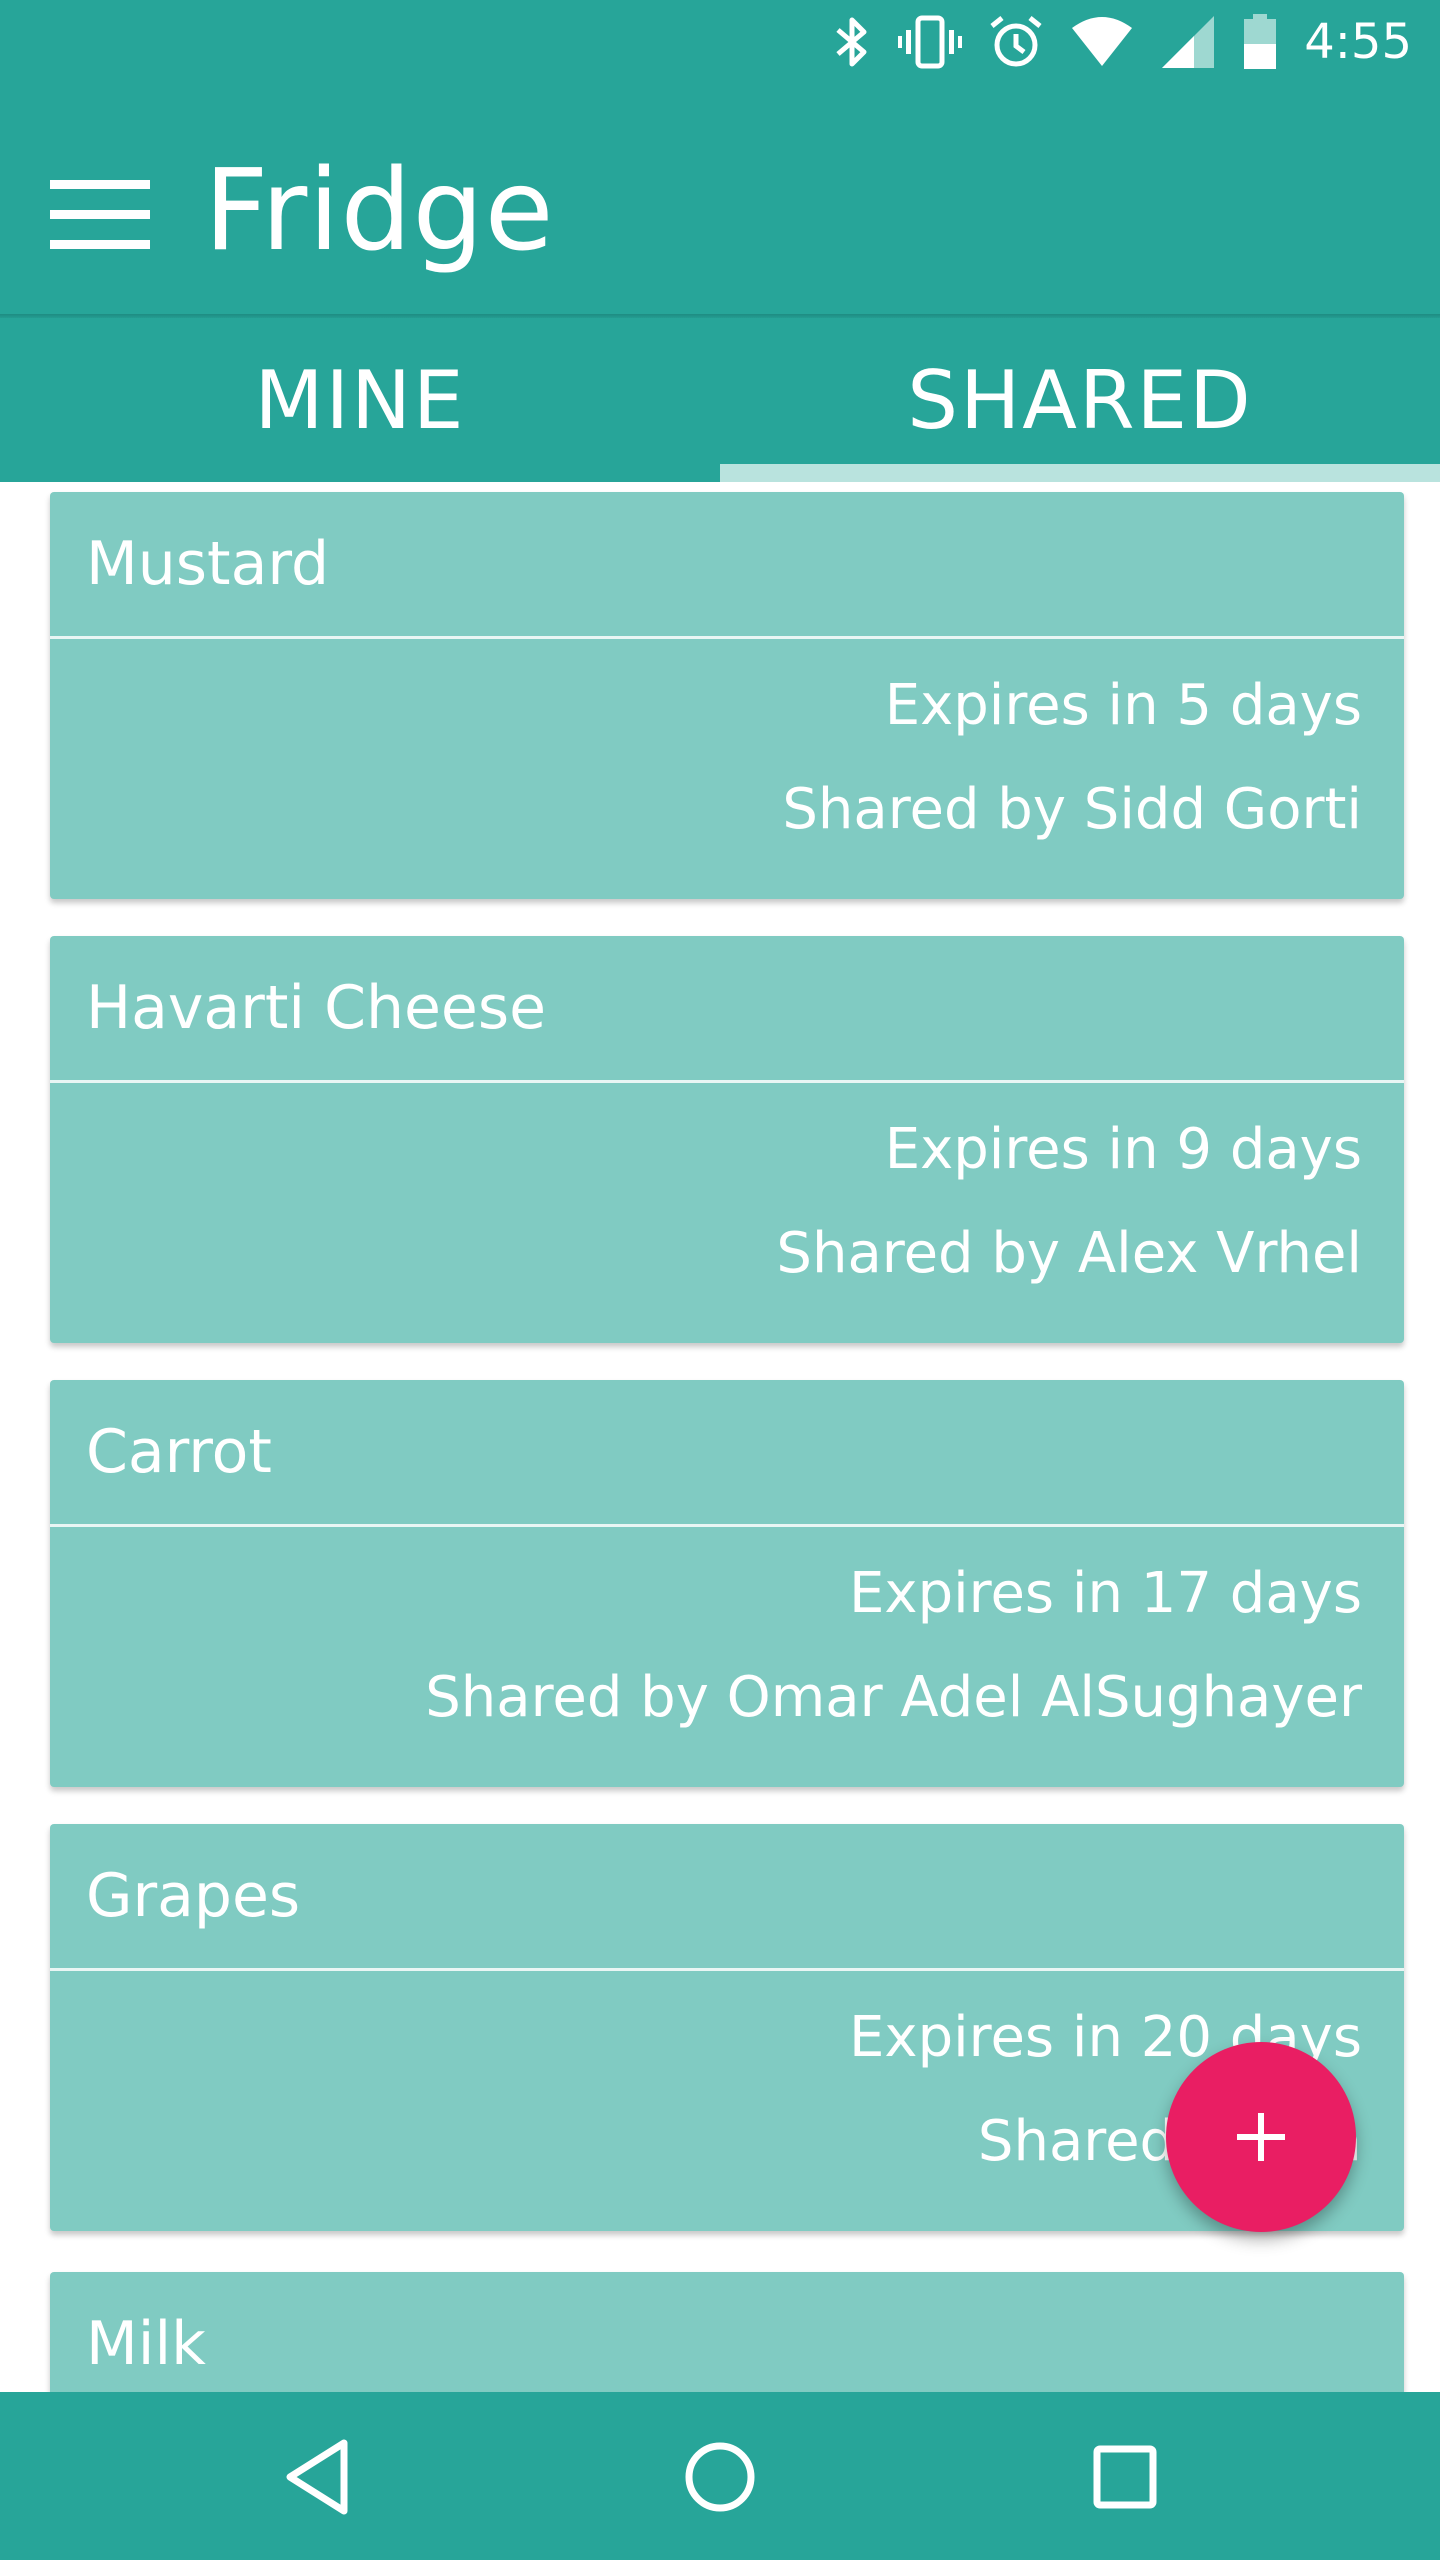 The height and width of the screenshot is (2560, 1440). I want to click on card-header: Havarti Cheese, so click(727, 1009).